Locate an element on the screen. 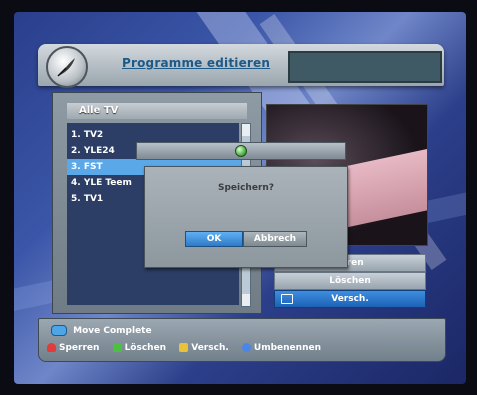 This screenshot has width=477, height=395. footer-row-1: Move Complete is located at coordinates (101, 330).